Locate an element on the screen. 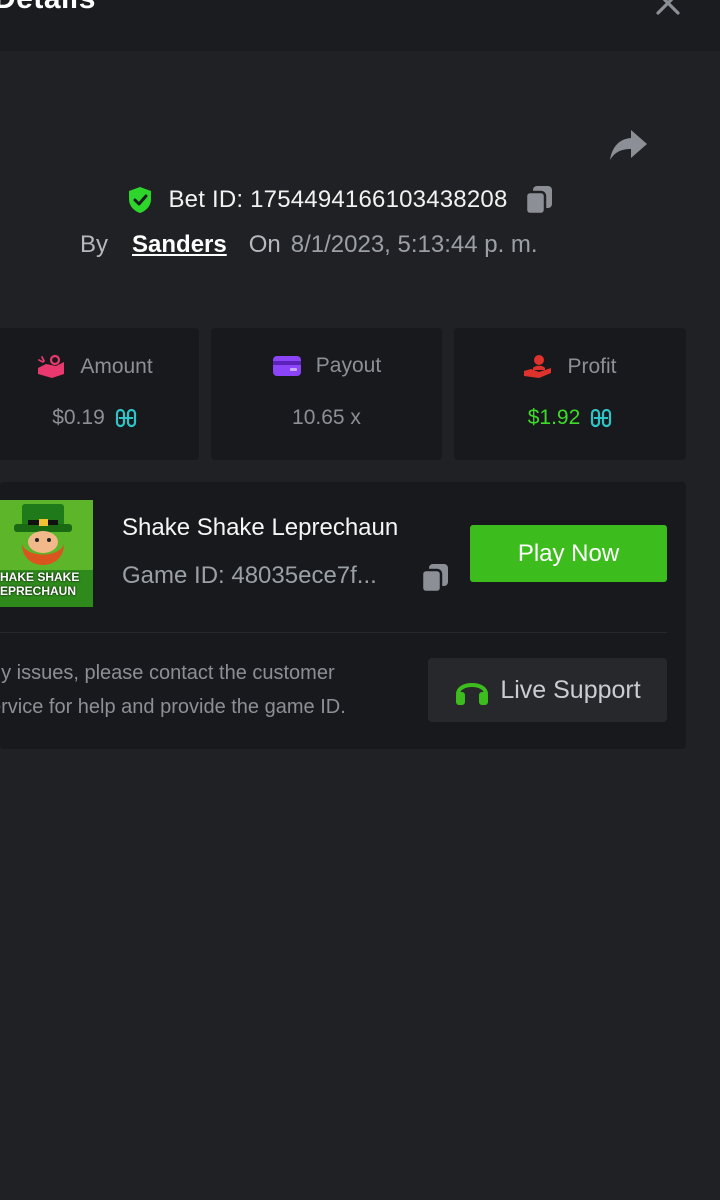  amount-label: Amount is located at coordinates (116, 366).